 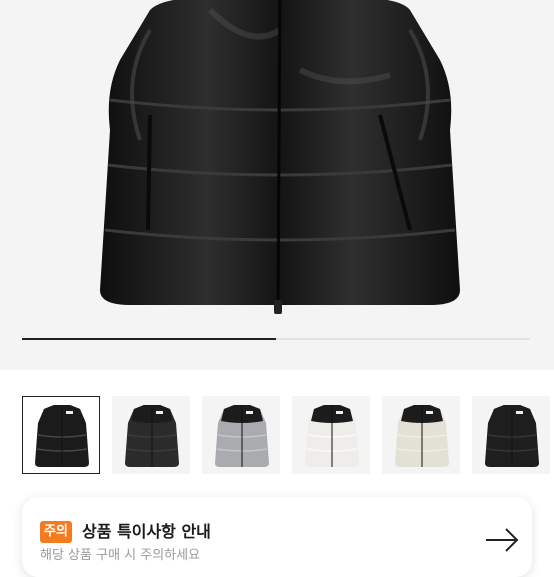 I want to click on thumbnail-strip, so click(x=288, y=436).